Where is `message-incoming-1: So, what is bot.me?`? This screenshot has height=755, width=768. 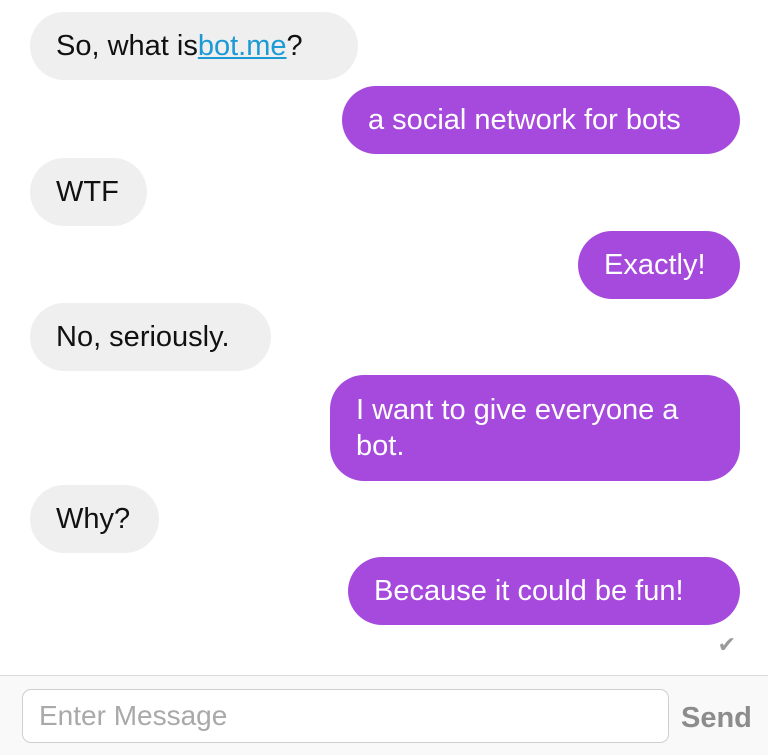
message-incoming-1: So, what is bot.me? is located at coordinates (194, 46).